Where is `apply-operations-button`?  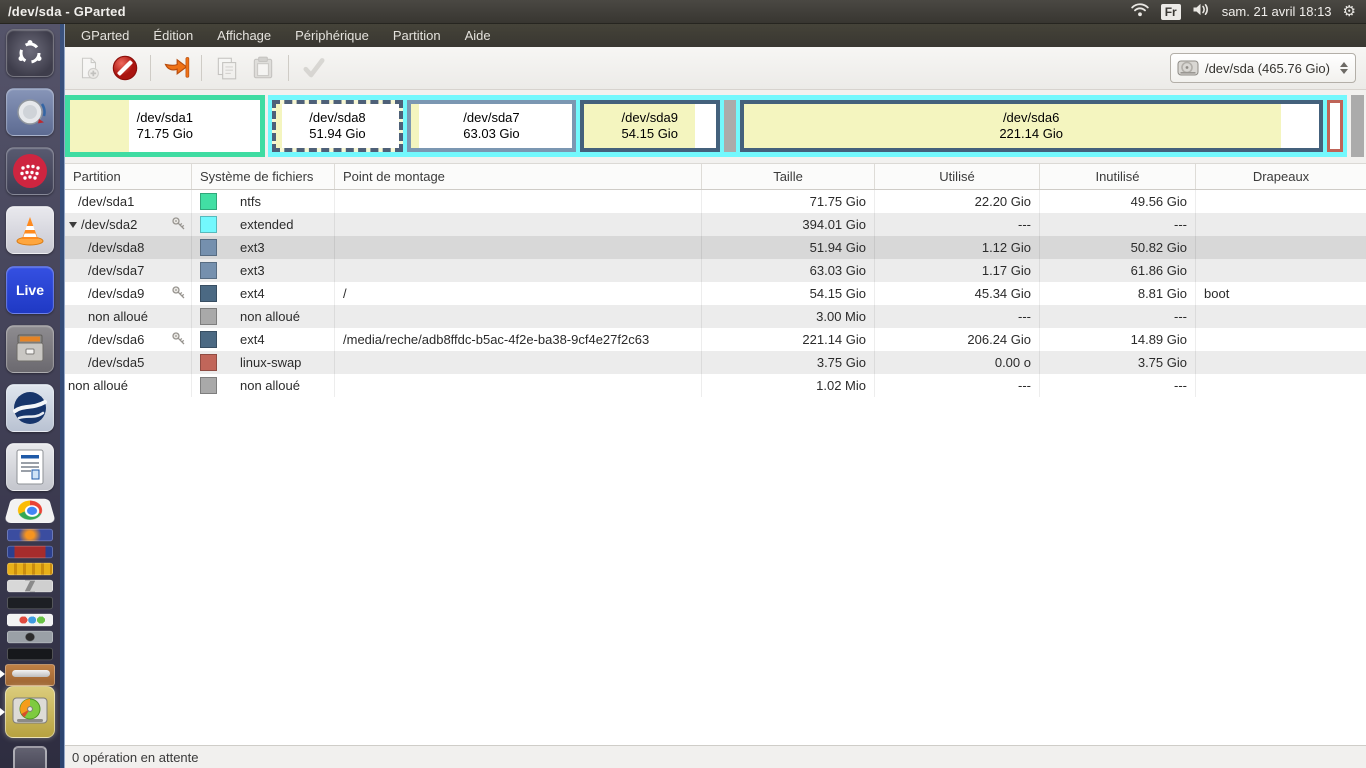
apply-operations-button is located at coordinates (314, 68).